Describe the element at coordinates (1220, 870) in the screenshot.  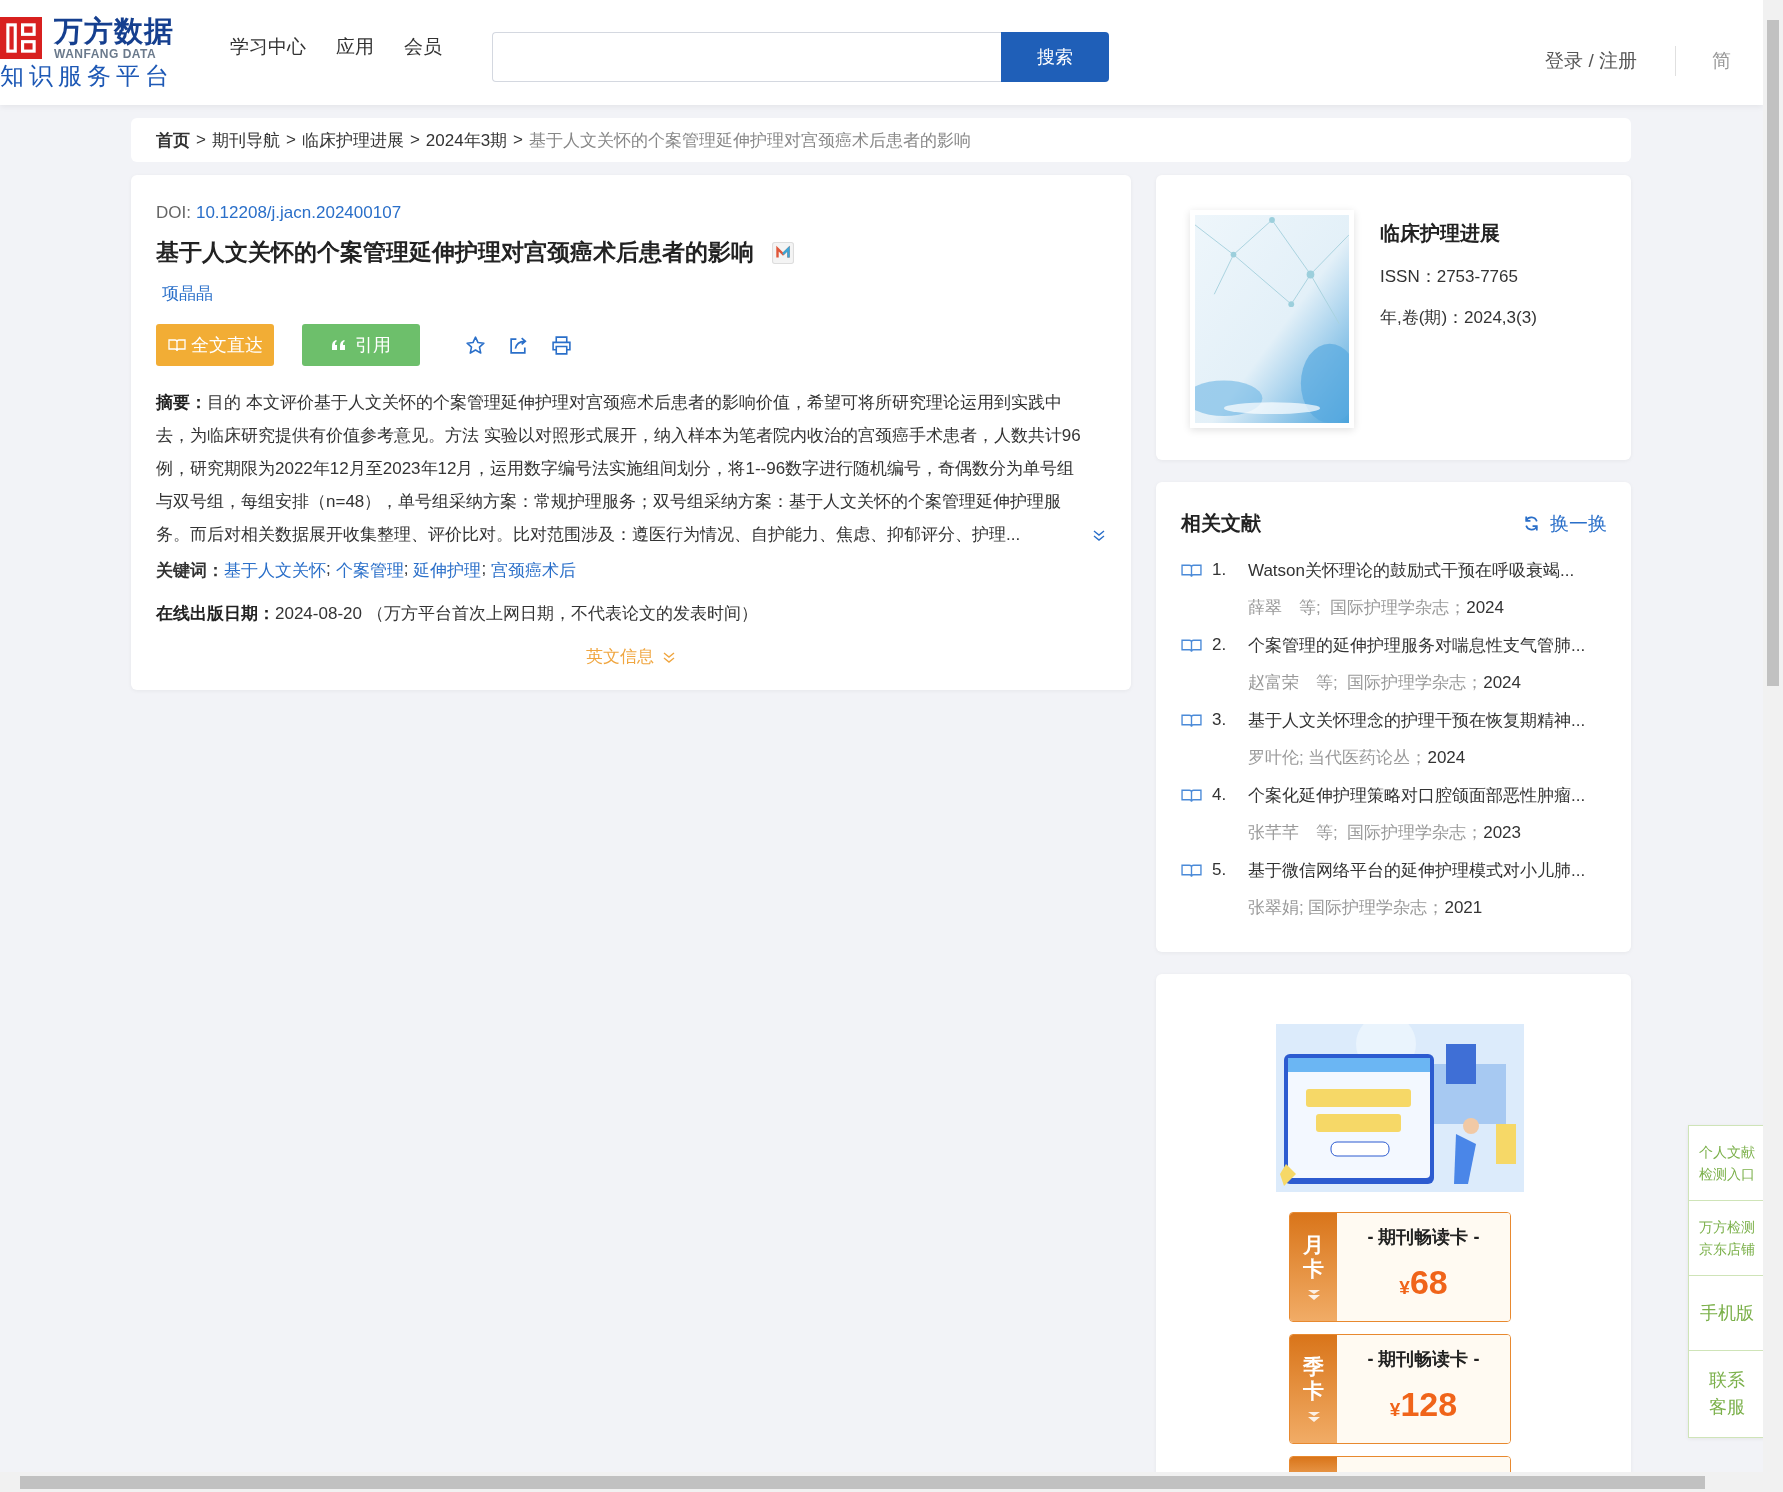
I see `list-number: 5.` at that location.